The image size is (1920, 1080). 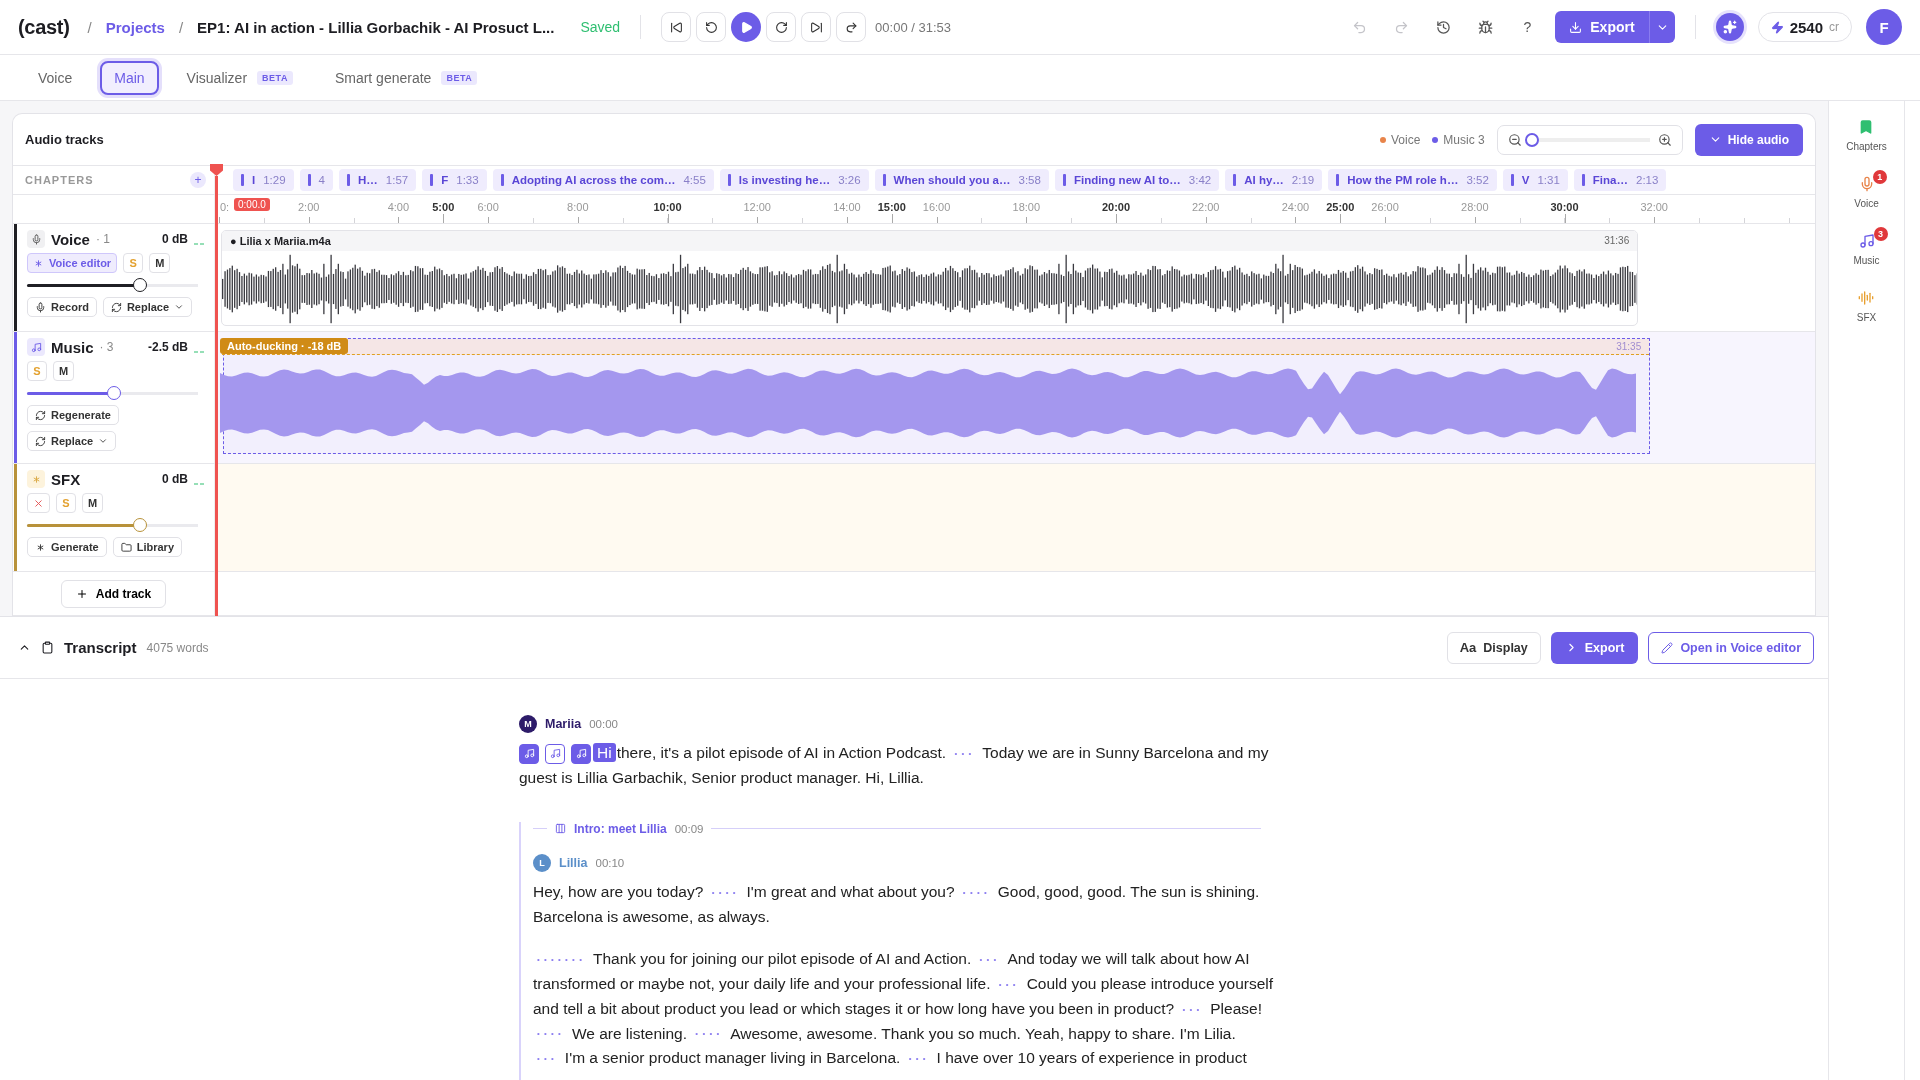 I want to click on tab: Main, so click(x=129, y=77).